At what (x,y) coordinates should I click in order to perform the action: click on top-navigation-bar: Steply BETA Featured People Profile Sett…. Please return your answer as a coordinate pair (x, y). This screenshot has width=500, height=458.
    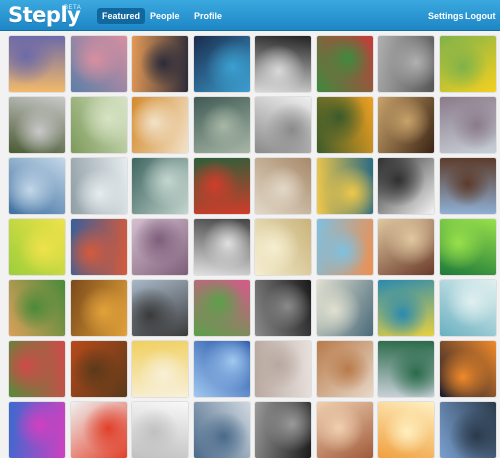
    Looking at the image, I should click on (250, 15).